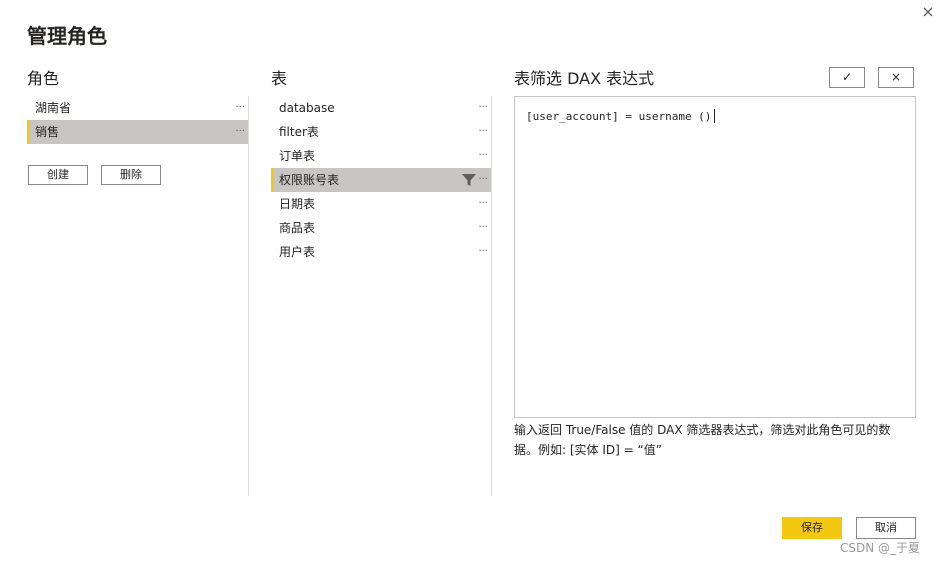 The image size is (936, 562). Describe the element at coordinates (584, 78) in the screenshot. I see `dax-header: 表筛选 DAX 表达式` at that location.